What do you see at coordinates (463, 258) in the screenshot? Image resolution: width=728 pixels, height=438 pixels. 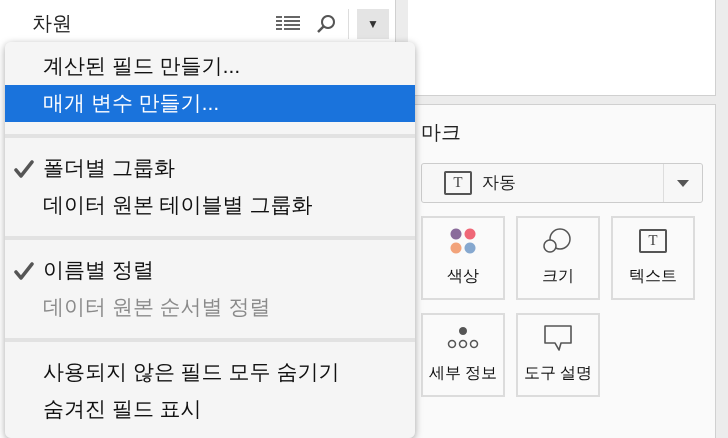 I see `mark-card: 색상` at bounding box center [463, 258].